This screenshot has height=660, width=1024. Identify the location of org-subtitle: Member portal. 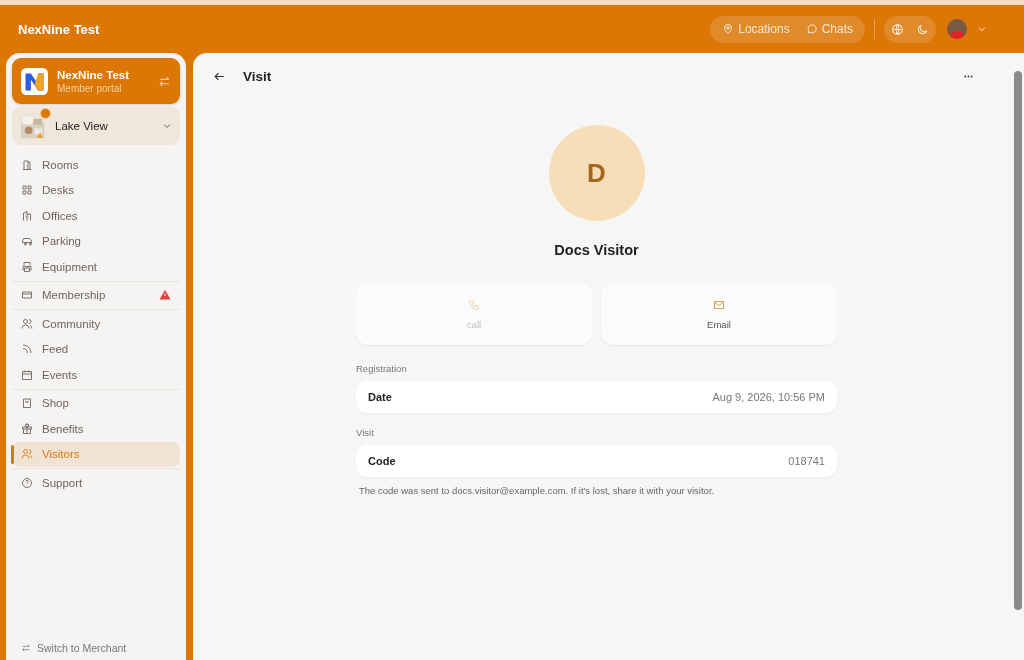
(90, 88).